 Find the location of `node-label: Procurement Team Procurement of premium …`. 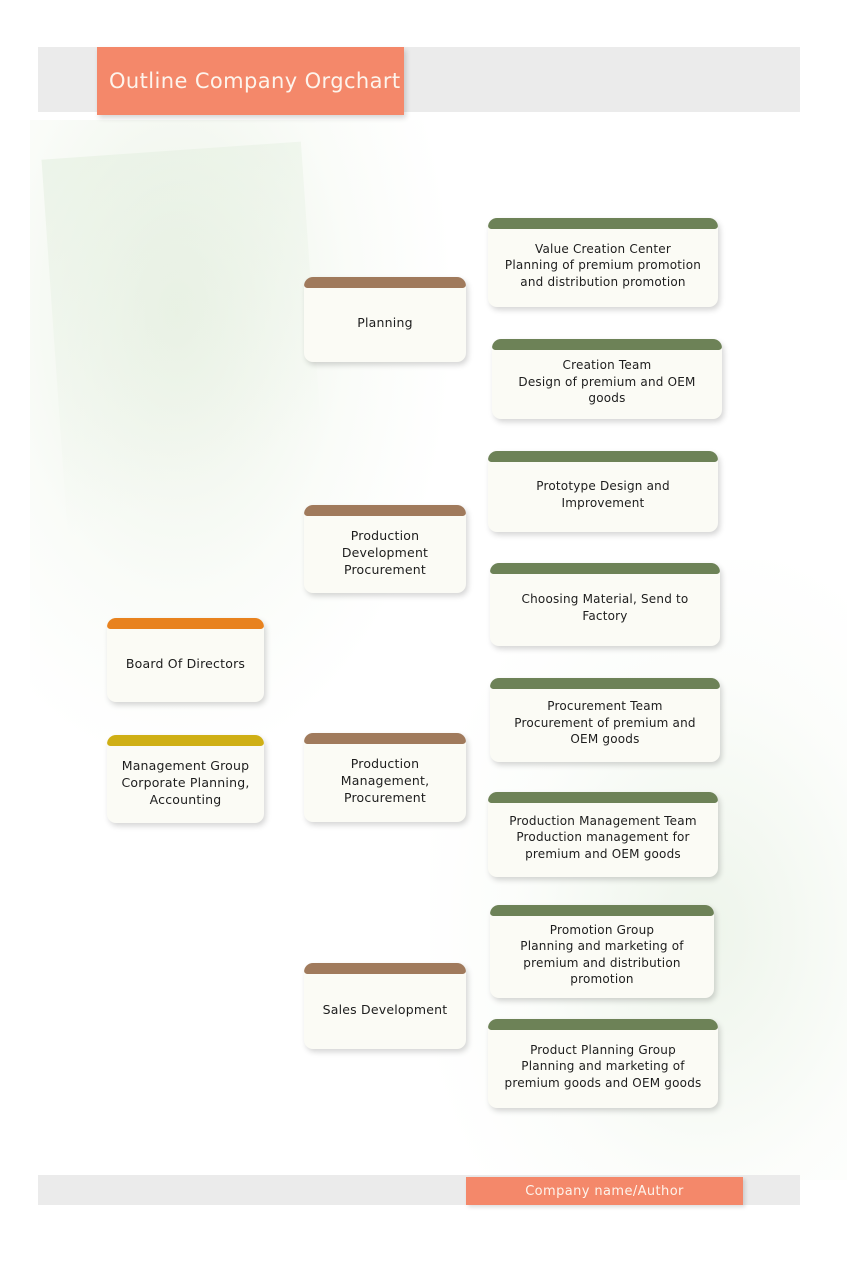

node-label: Procurement Team Procurement of premium … is located at coordinates (605, 723).